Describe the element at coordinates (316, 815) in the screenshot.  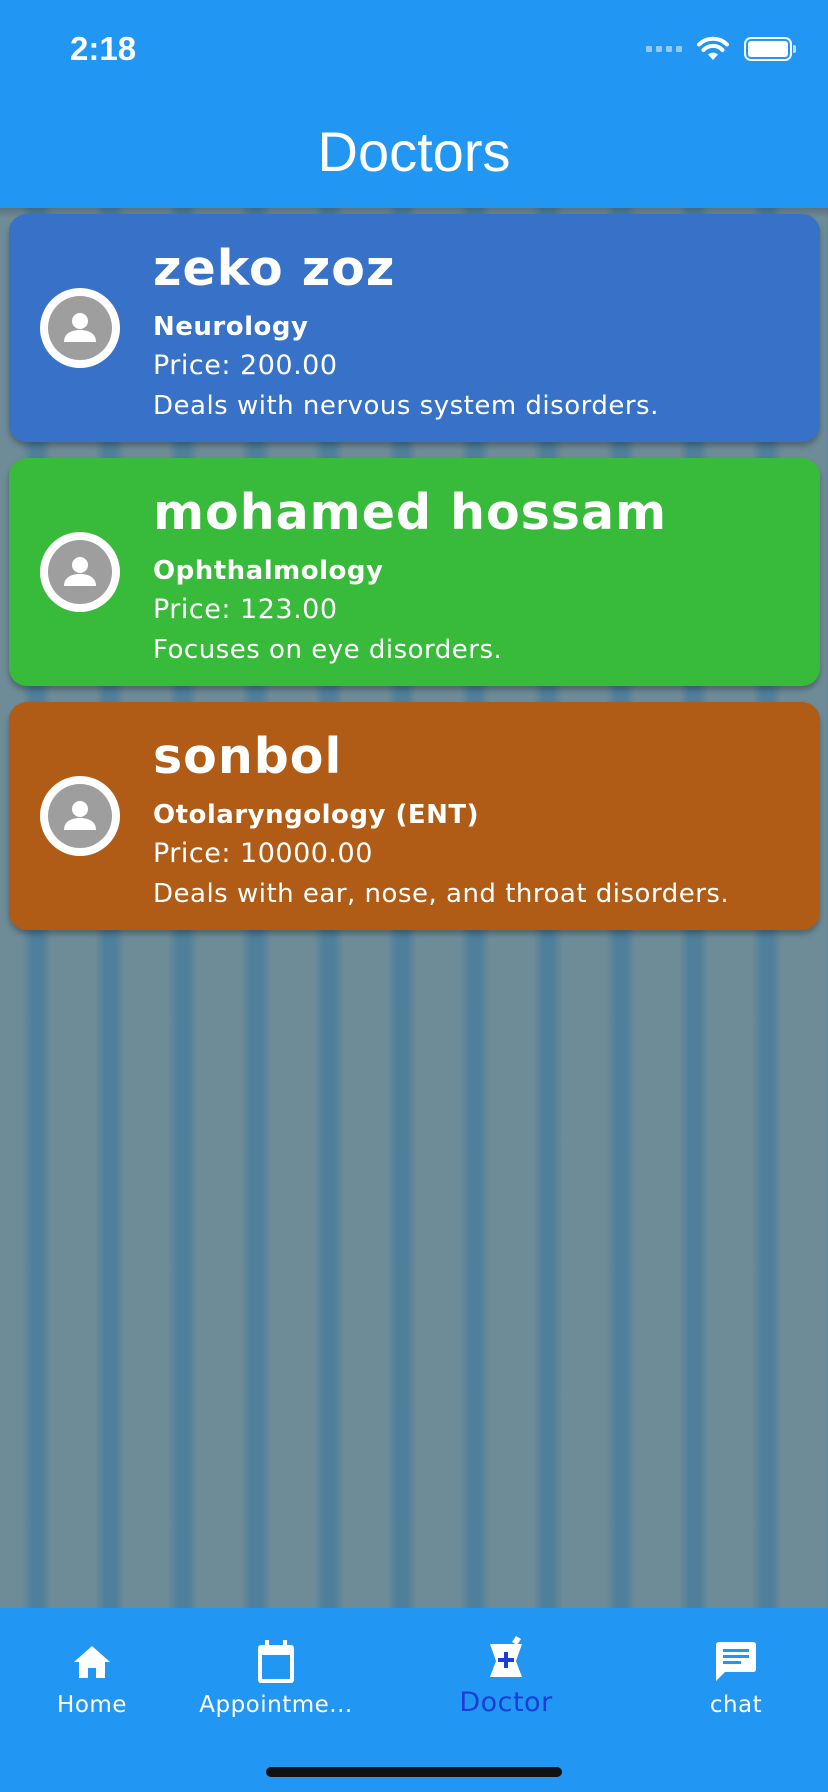
I see `doctor-specialty: Otolaryngology (ENT)` at that location.